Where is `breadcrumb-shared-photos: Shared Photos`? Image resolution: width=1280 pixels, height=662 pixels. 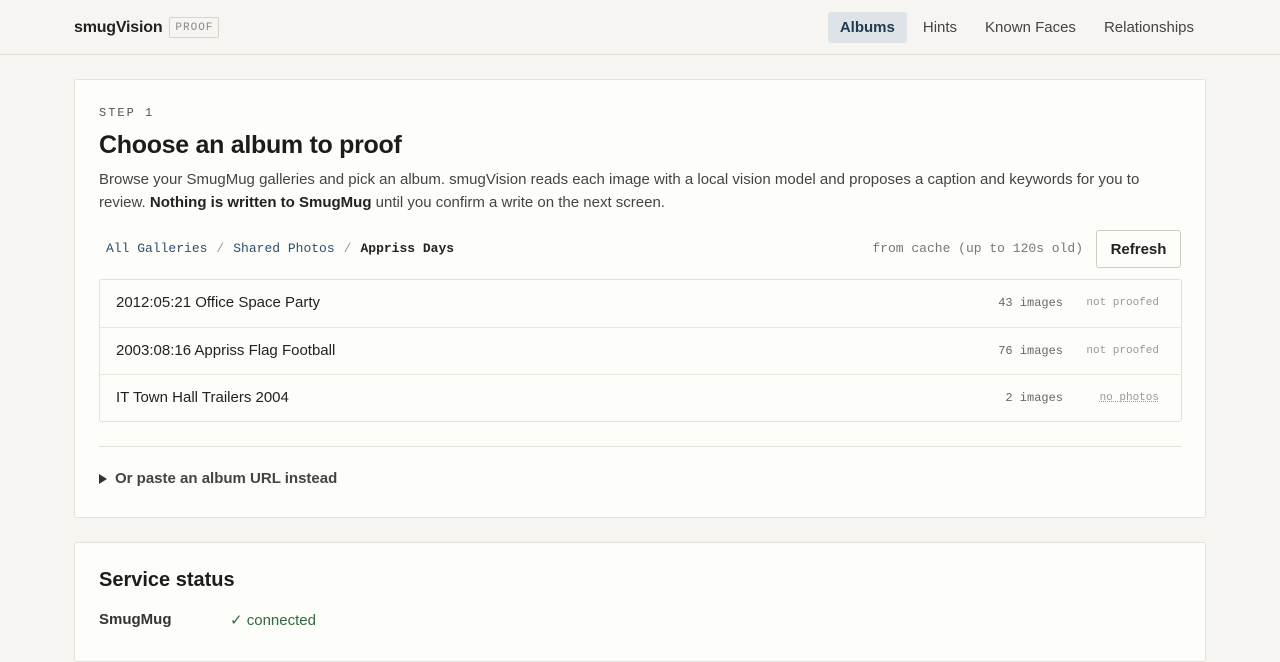
breadcrumb-shared-photos: Shared Photos is located at coordinates (283, 248).